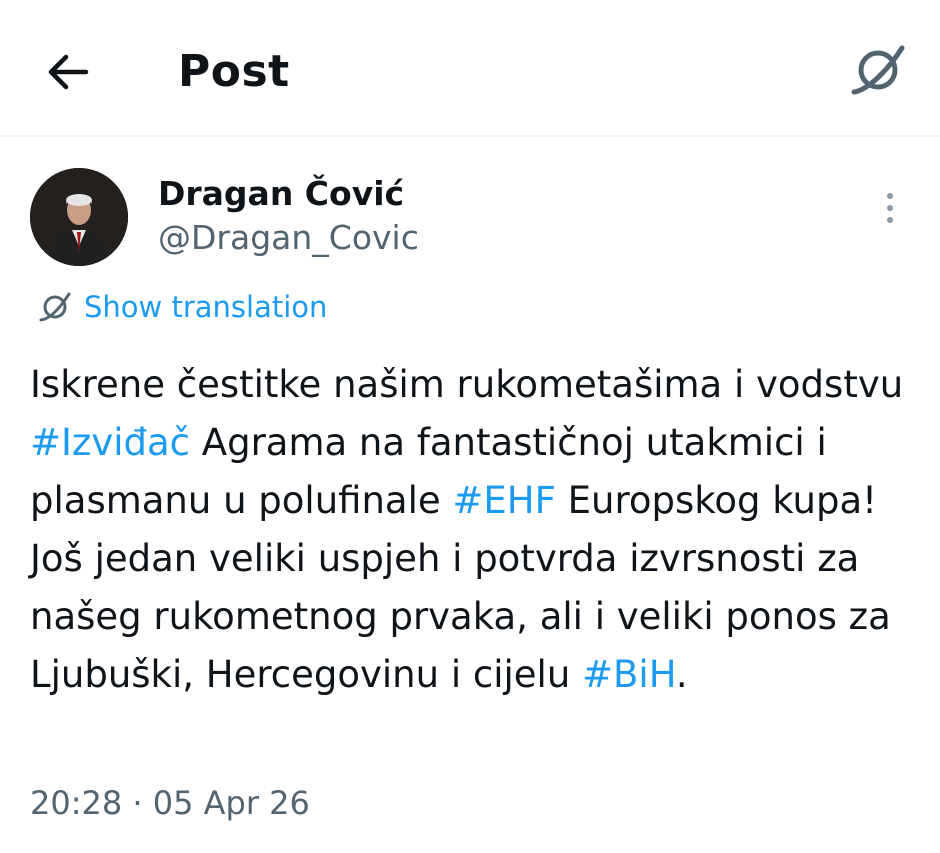 This screenshot has height=853, width=940. Describe the element at coordinates (681, 674) in the screenshot. I see `tweet-text-segment: .` at that location.